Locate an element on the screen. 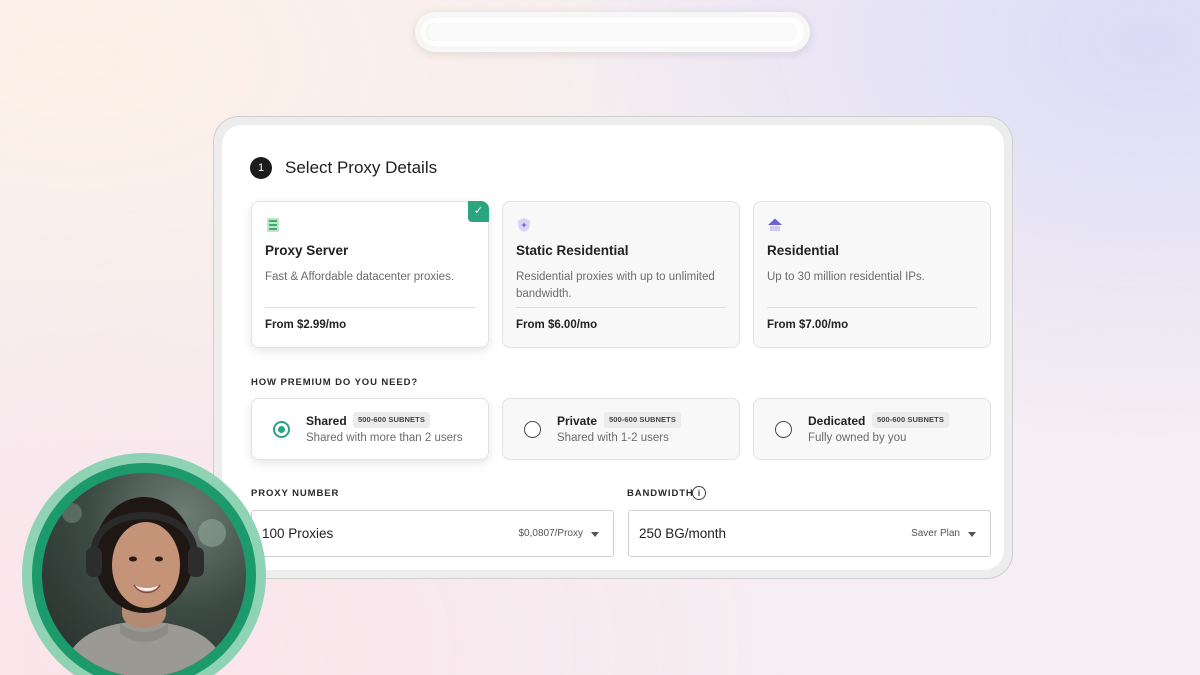 The width and height of the screenshot is (1200, 675). tier-name: Dedicated is located at coordinates (837, 421).